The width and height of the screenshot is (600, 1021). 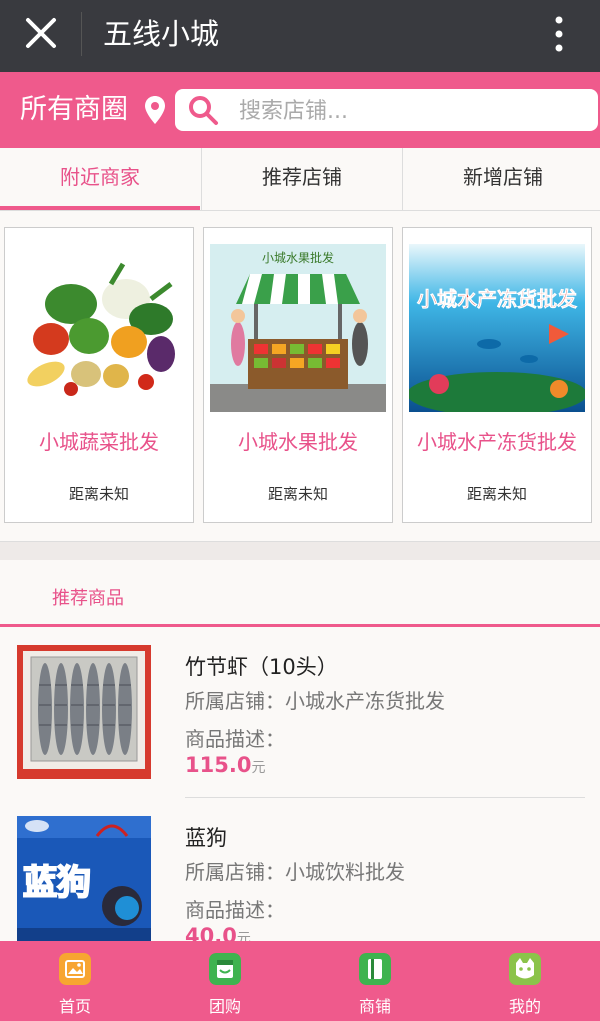 I want to click on product-shop: 所属店铺：小城水产冻货批发, so click(x=315, y=701).